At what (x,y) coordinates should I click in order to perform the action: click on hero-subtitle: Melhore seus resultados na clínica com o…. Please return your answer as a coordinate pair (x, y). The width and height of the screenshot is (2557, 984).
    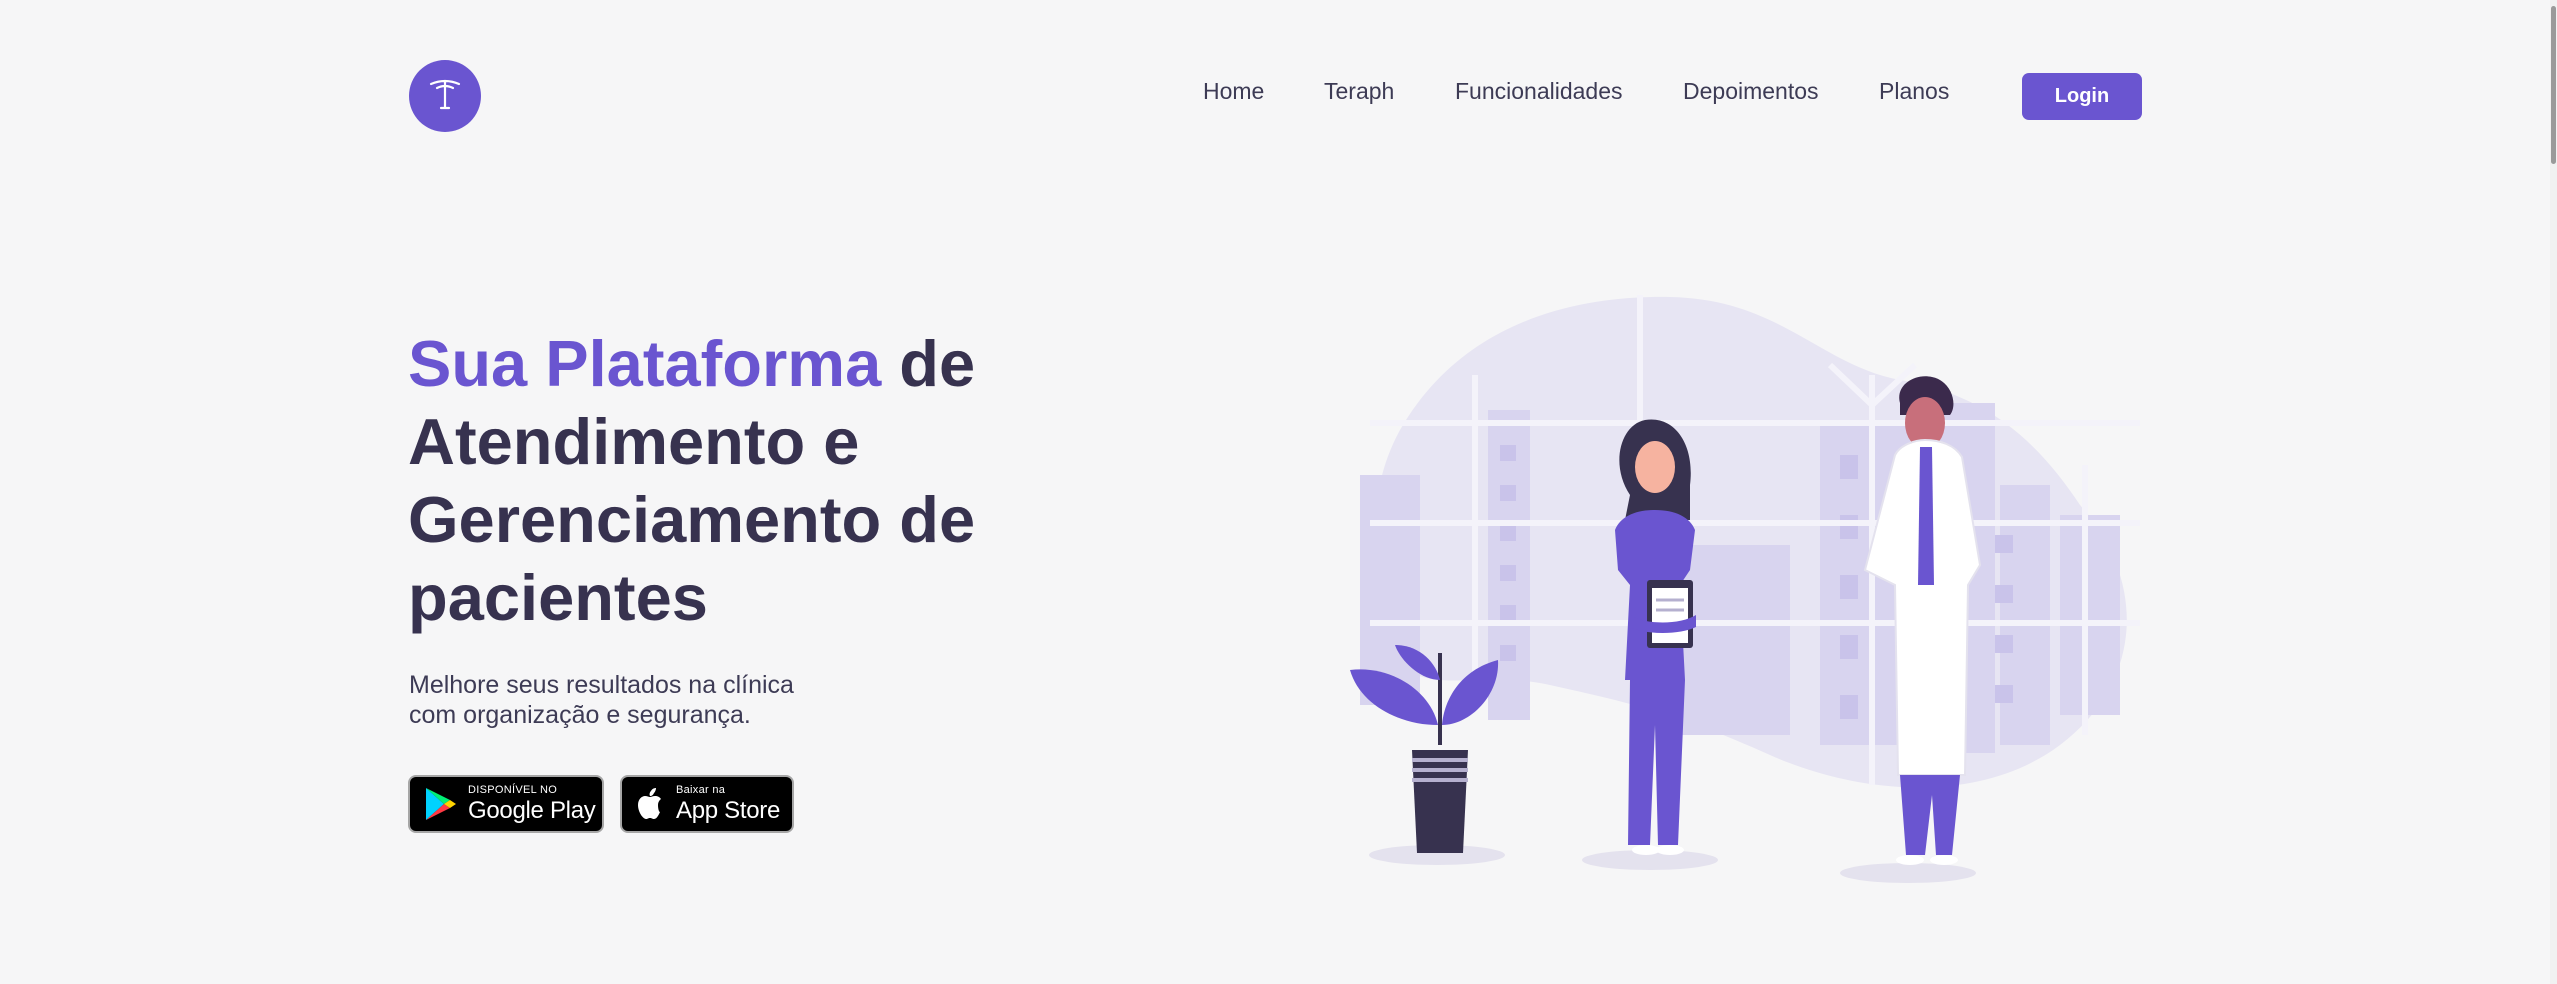
    Looking at the image, I should click on (649, 700).